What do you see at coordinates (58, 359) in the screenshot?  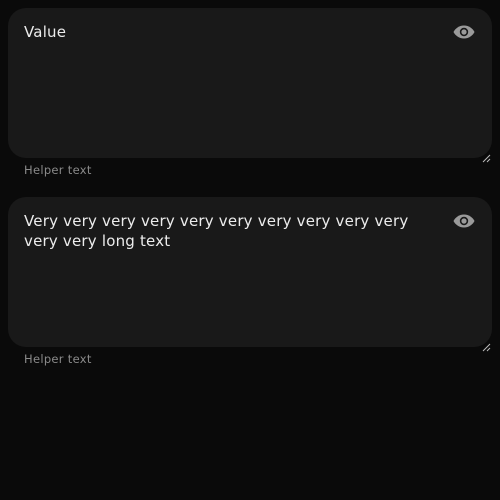 I see `helper-text-2: Helper text` at bounding box center [58, 359].